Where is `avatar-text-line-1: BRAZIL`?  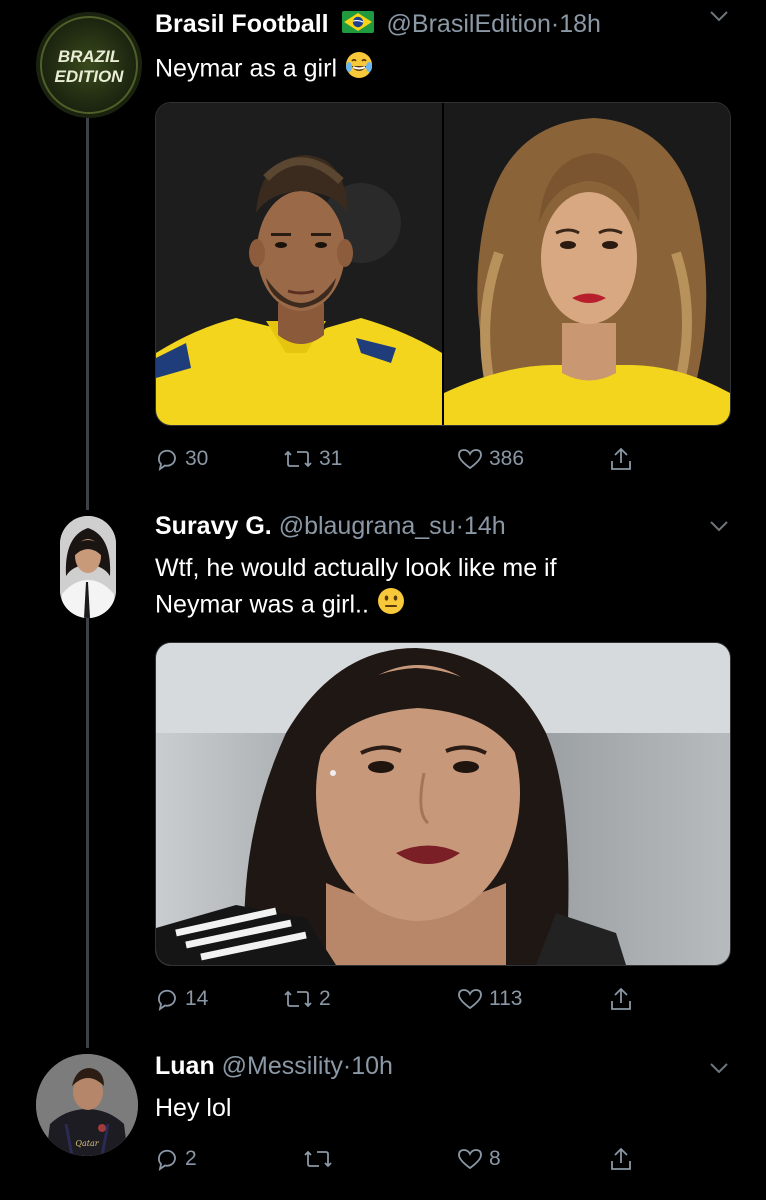 avatar-text-line-1: BRAZIL is located at coordinates (89, 56).